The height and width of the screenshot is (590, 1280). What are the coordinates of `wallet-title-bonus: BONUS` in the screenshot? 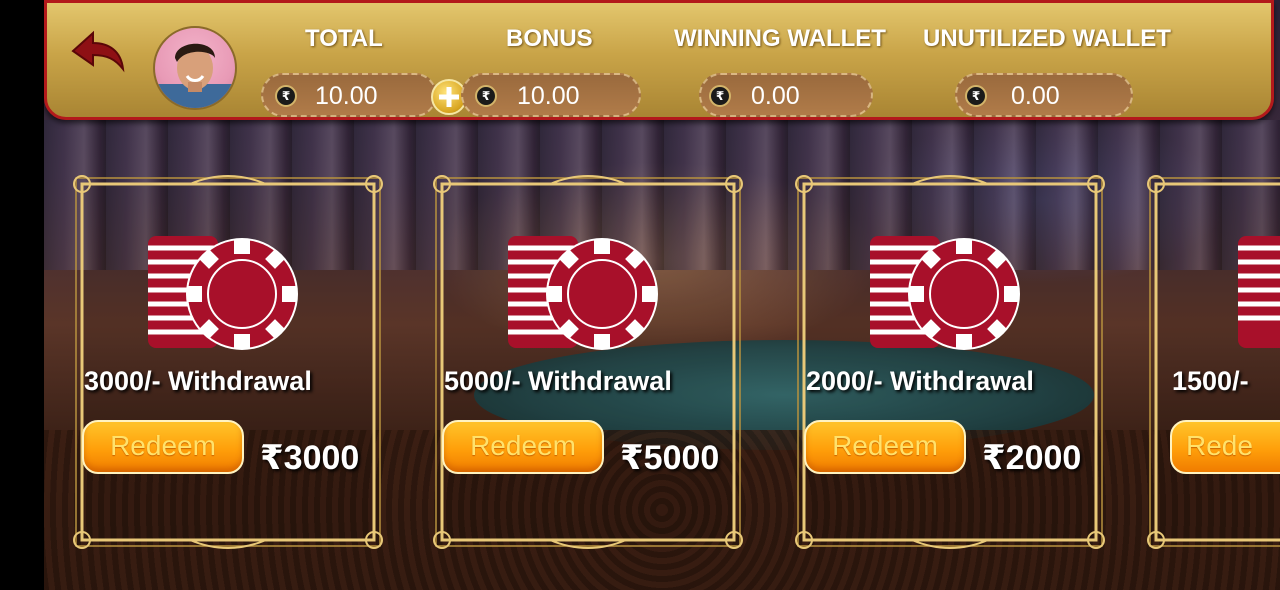 It's located at (549, 38).